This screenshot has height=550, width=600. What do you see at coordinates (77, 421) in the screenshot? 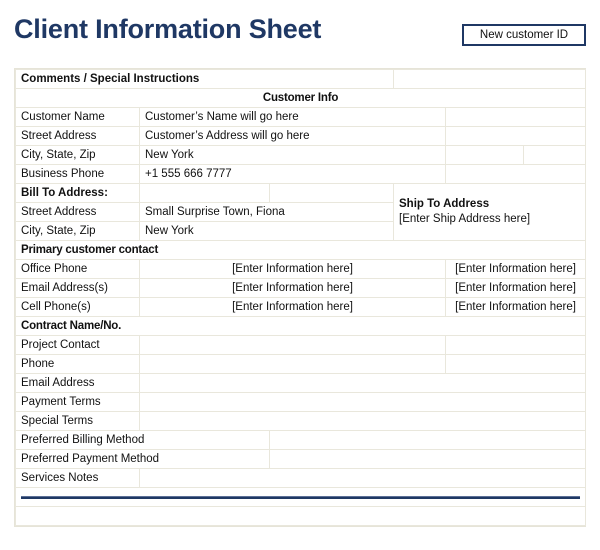
I see `label-special-terms: Special Terms` at bounding box center [77, 421].